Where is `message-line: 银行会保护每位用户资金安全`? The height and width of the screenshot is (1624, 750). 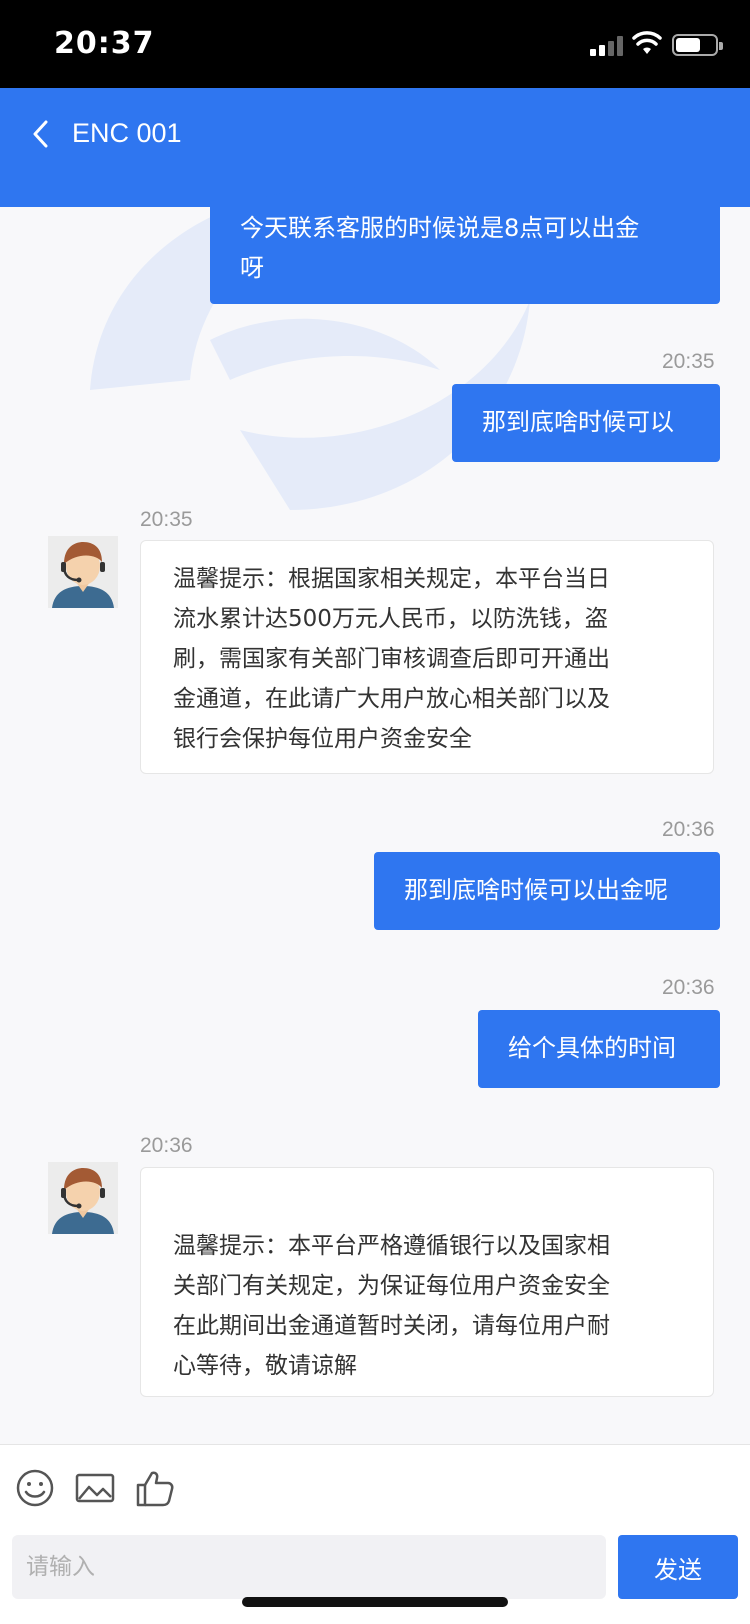 message-line: 银行会保护每位用户资金安全 is located at coordinates (322, 739).